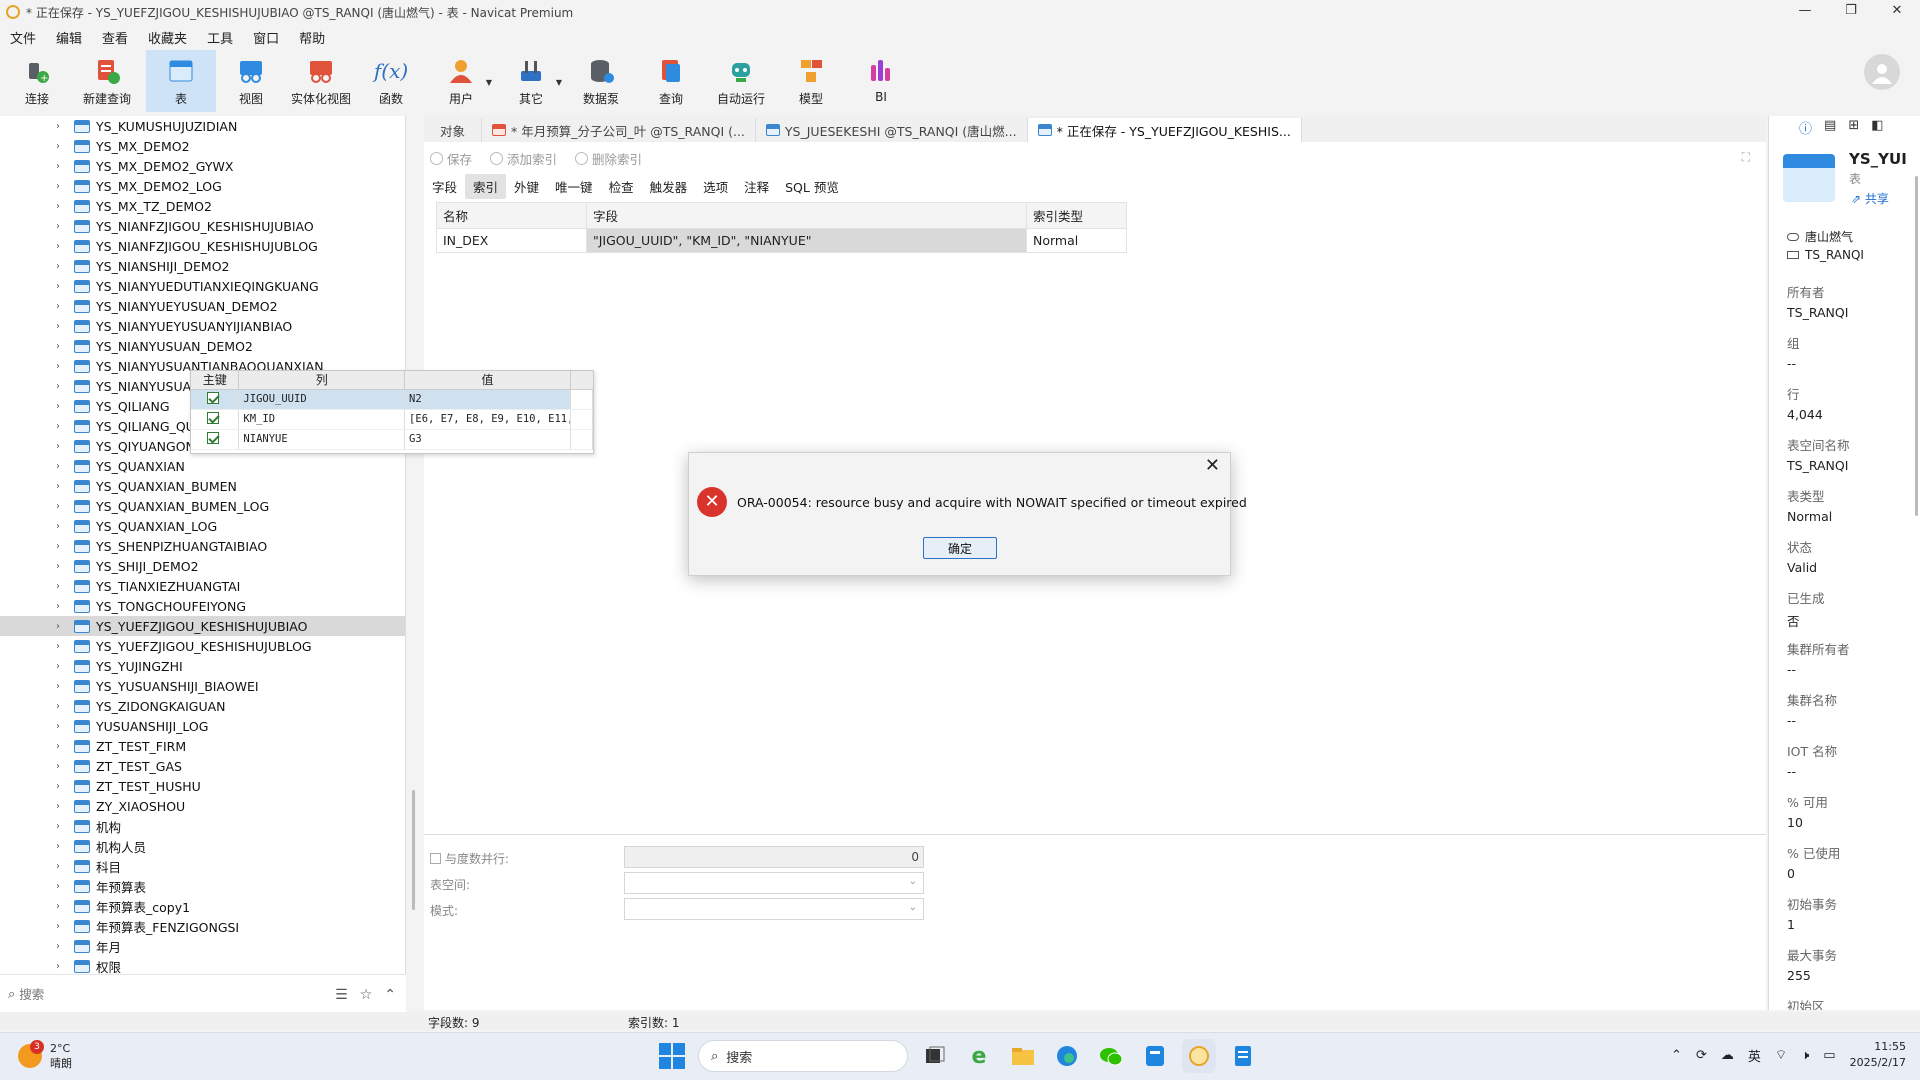  I want to click on expand-icon: ⛶, so click(1746, 157).